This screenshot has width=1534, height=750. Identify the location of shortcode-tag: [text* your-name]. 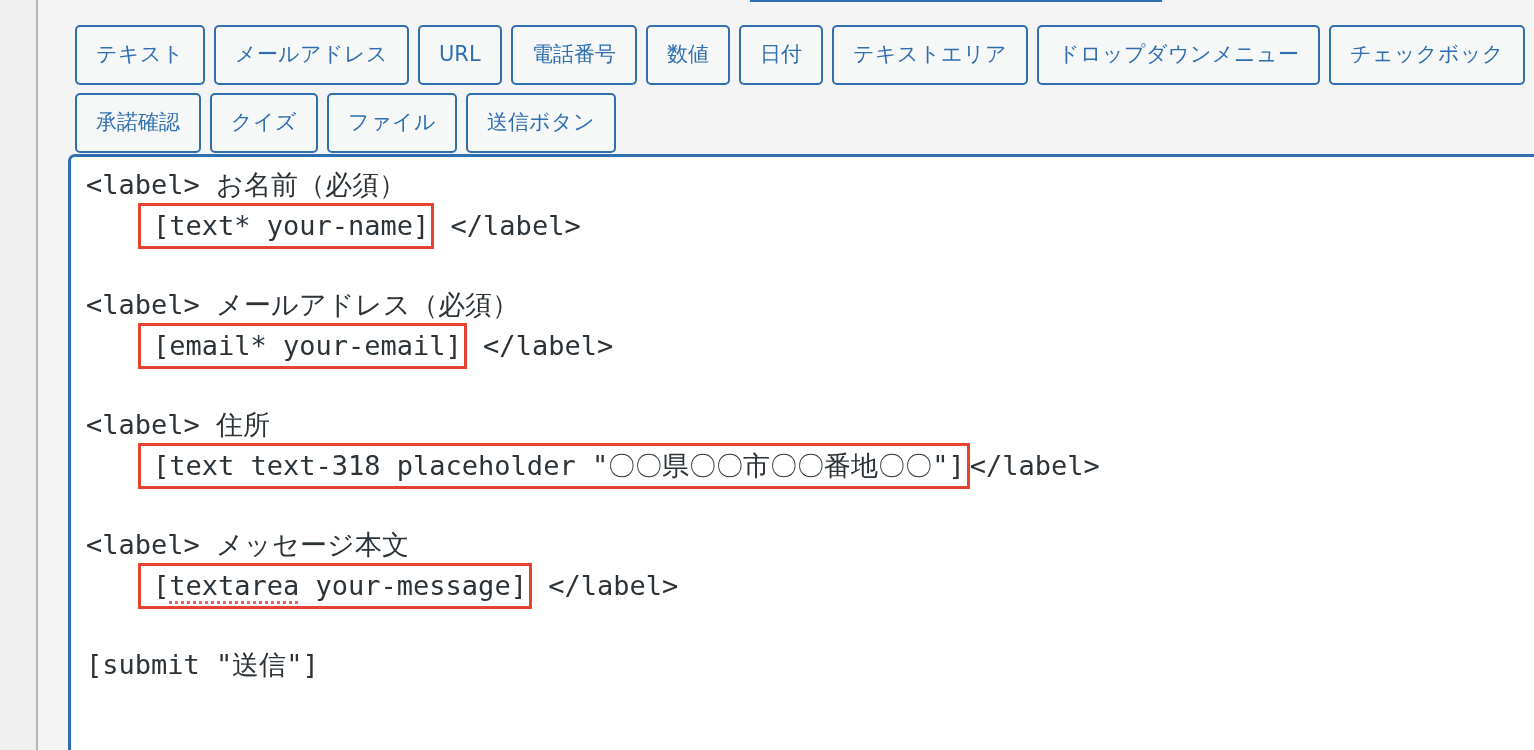
(286, 226).